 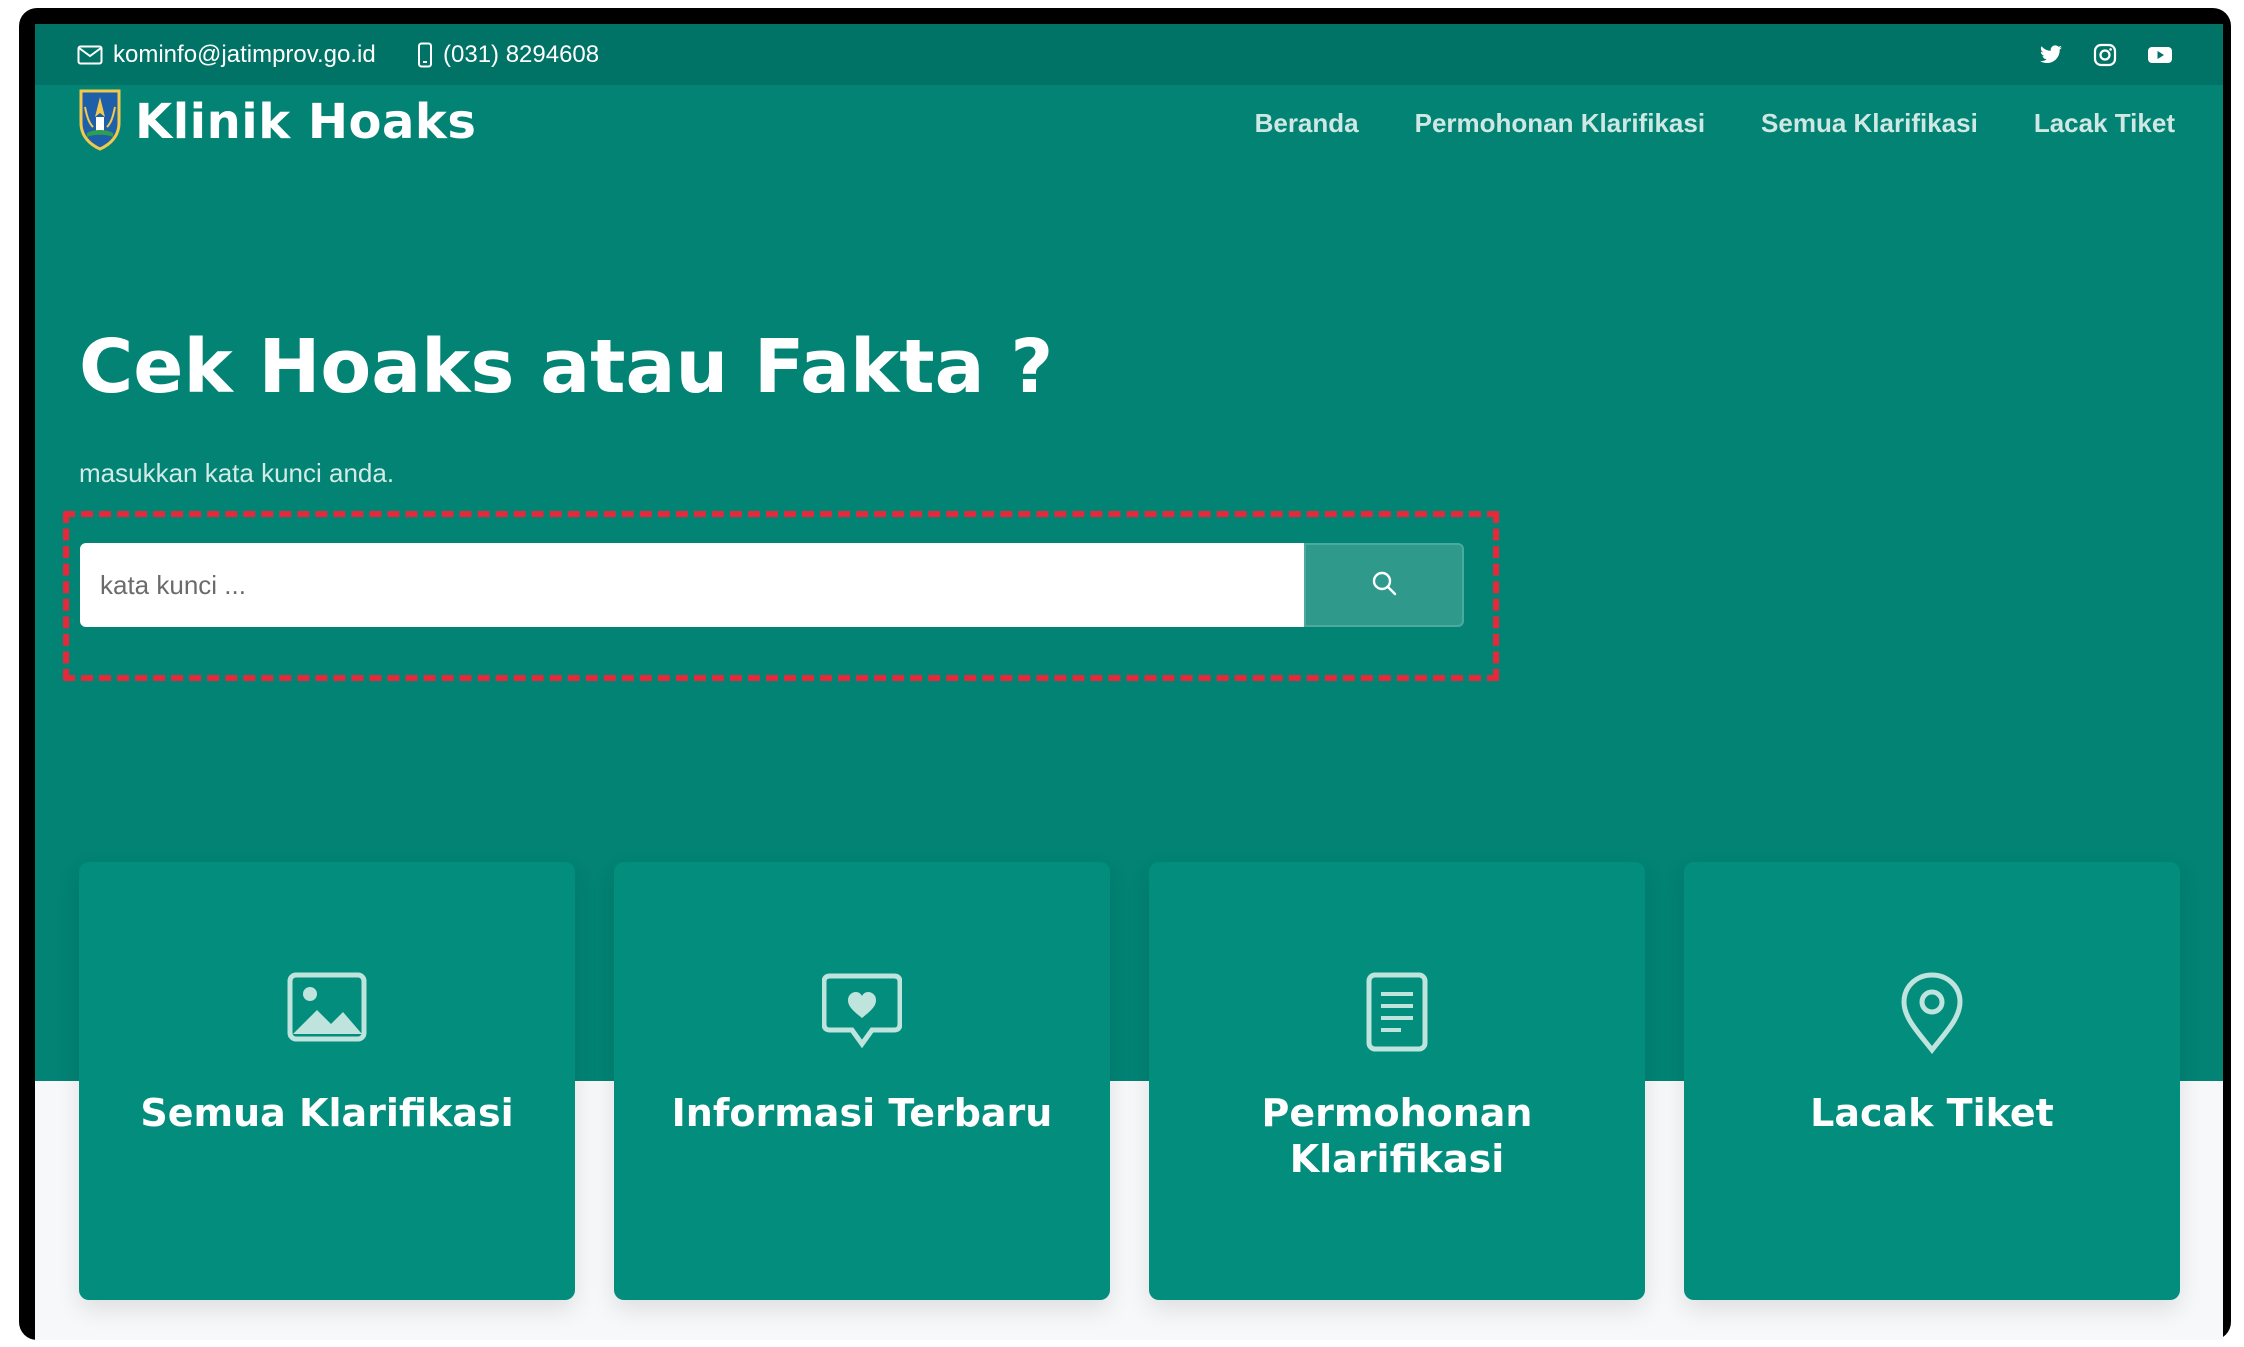 What do you see at coordinates (1397, 1081) in the screenshot?
I see `card-permohonan-klarifikasi: Permohonan Klarifikasi` at bounding box center [1397, 1081].